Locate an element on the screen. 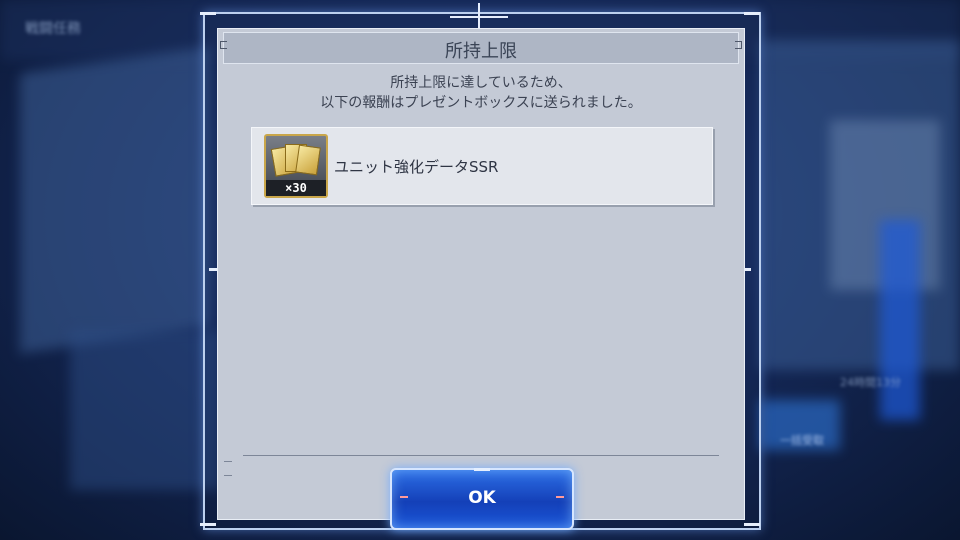 This screenshot has width=960, height=540. bg-label: 戦闘任務 is located at coordinates (53, 29).